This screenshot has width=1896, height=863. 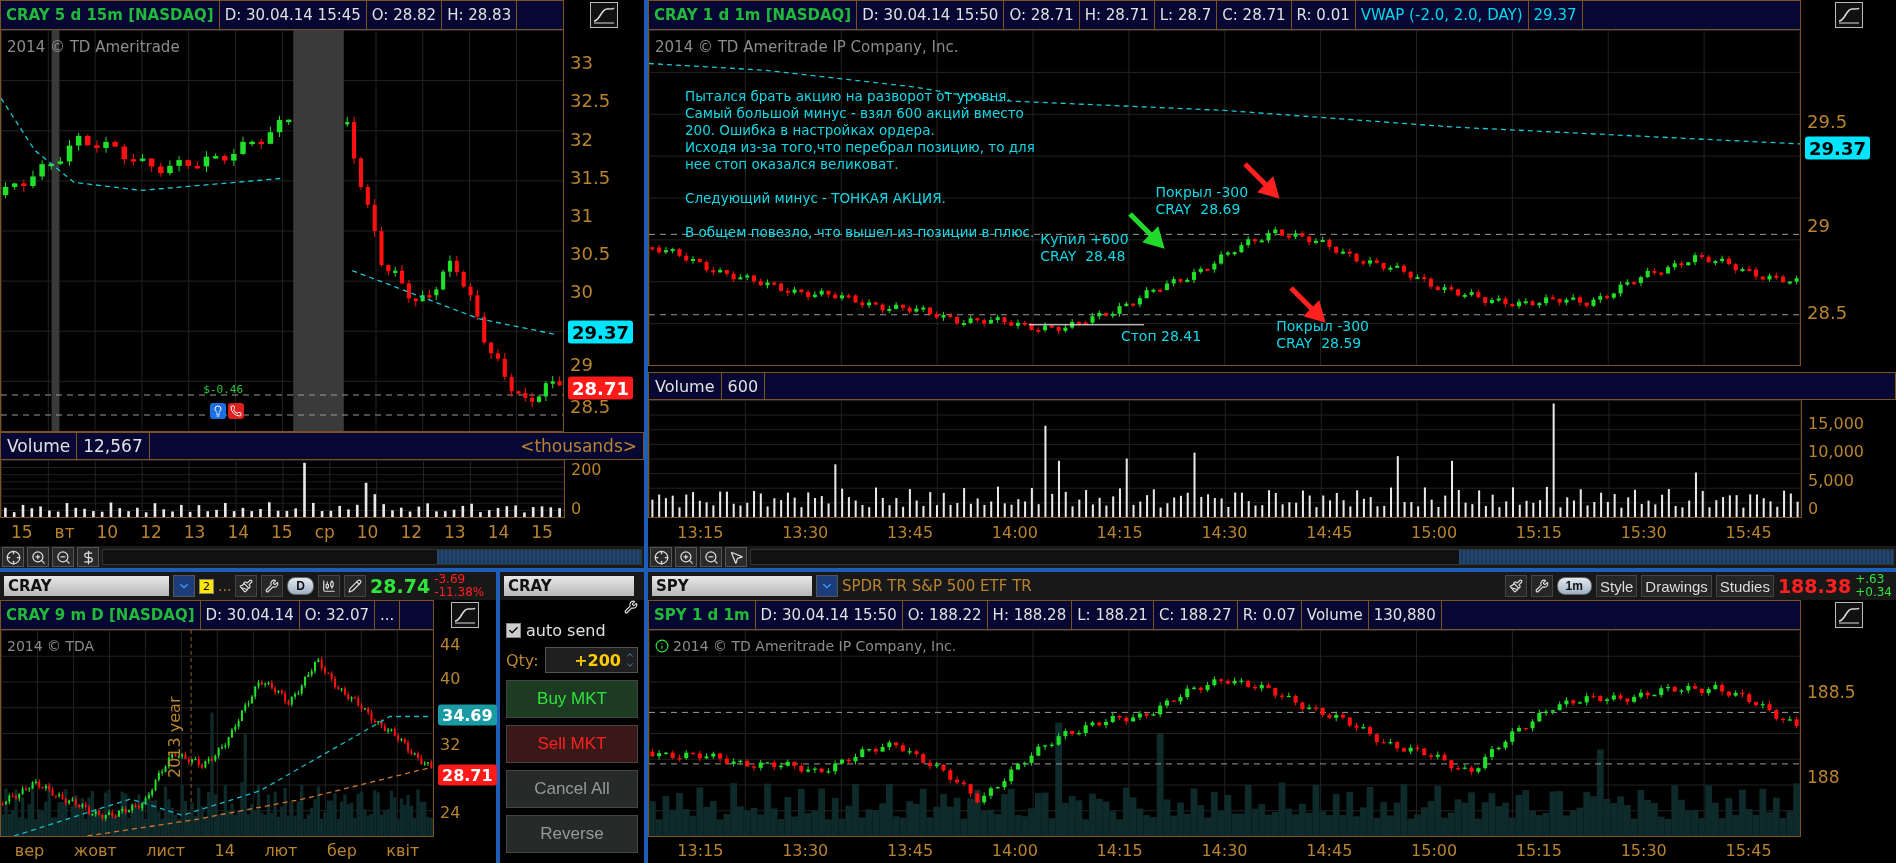 What do you see at coordinates (450, 812) in the screenshot?
I see `price-tick: 24` at bounding box center [450, 812].